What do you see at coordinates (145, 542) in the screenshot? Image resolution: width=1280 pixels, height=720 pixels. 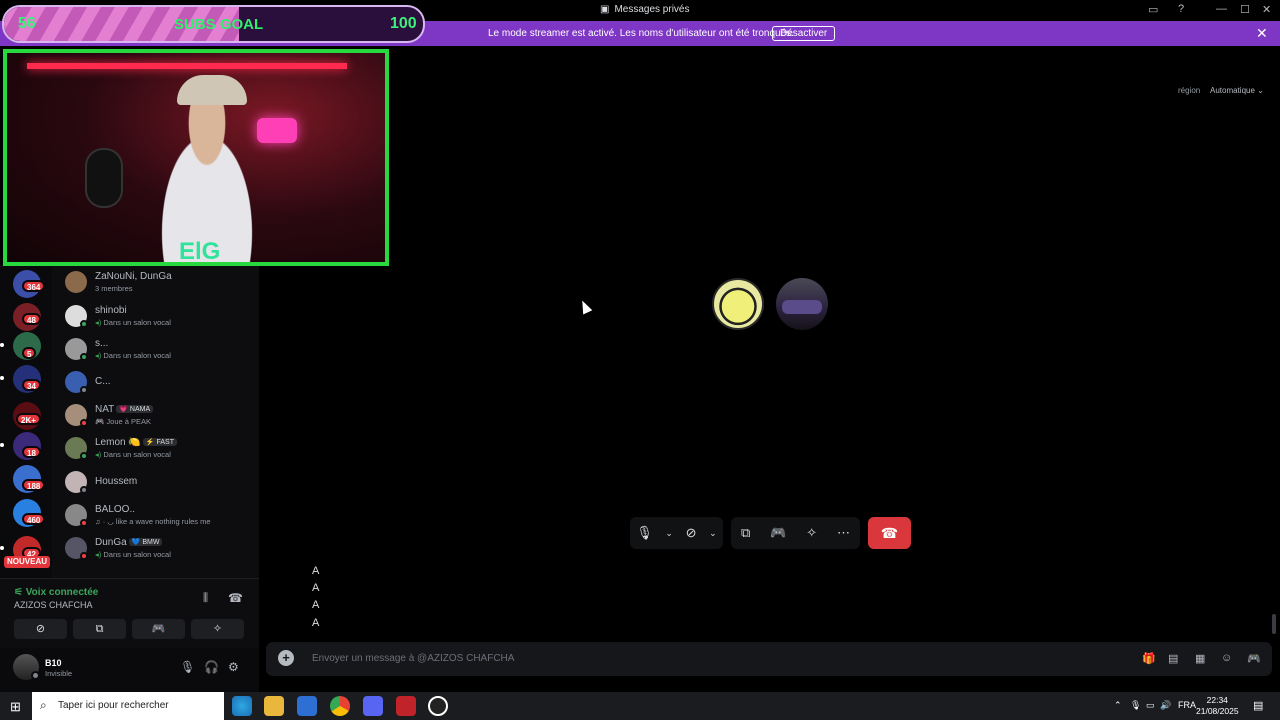 I see `clan-tag: 💙 BMW` at bounding box center [145, 542].